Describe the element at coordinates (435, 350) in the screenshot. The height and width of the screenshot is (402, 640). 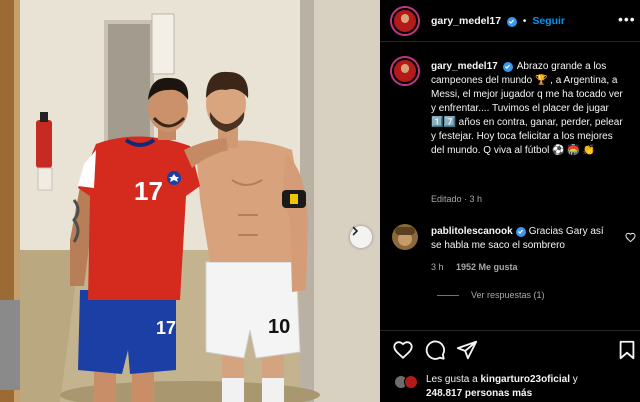
I see `comment-icon` at that location.